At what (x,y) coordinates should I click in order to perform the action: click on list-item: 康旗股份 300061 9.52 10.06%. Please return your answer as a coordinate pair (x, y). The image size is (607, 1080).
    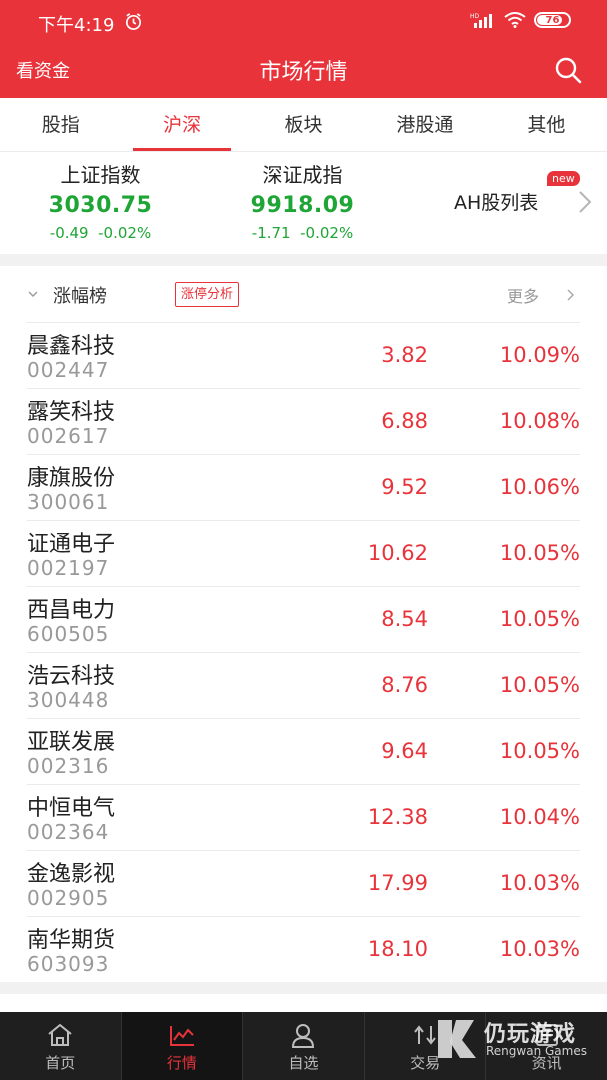
    Looking at the image, I should click on (303, 487).